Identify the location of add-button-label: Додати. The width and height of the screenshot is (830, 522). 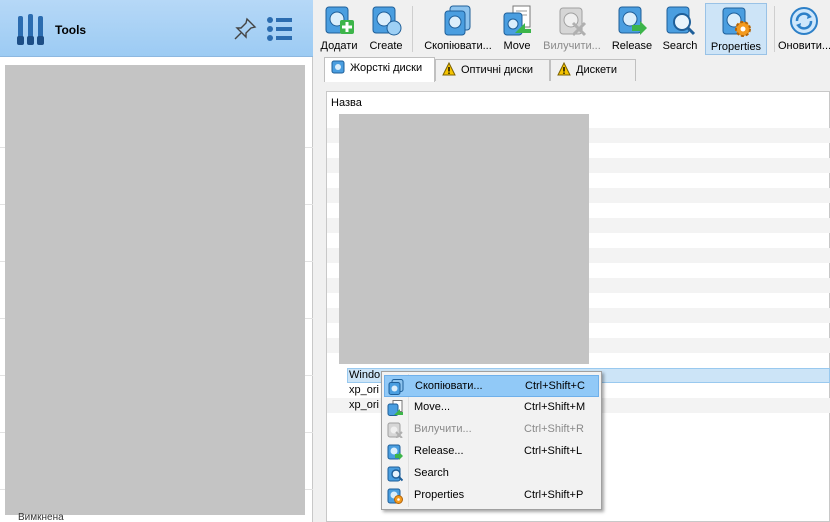
(339, 46).